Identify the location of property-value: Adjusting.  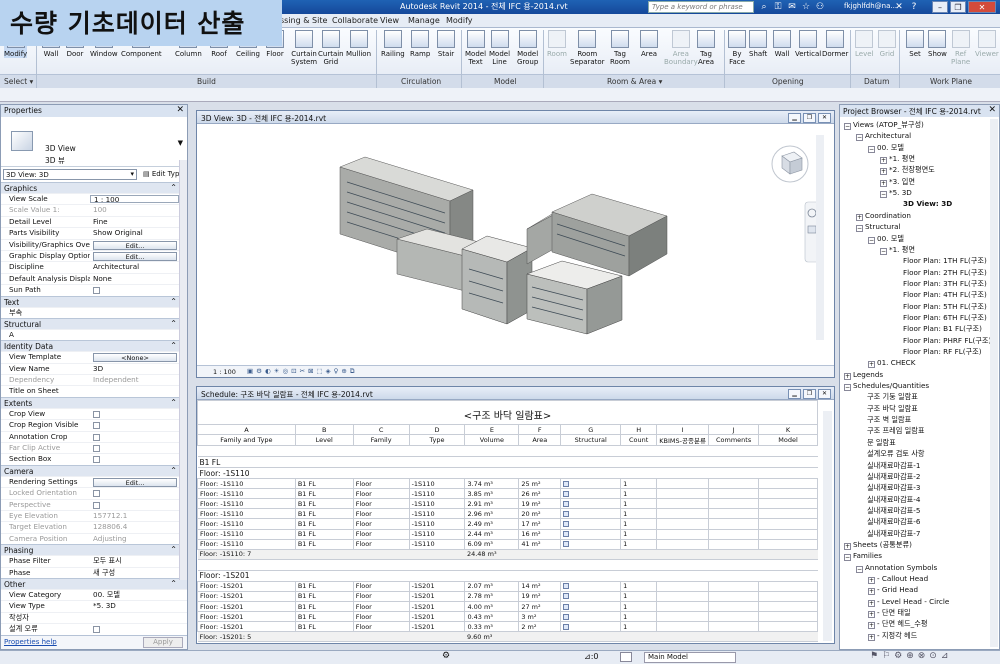
(138, 539).